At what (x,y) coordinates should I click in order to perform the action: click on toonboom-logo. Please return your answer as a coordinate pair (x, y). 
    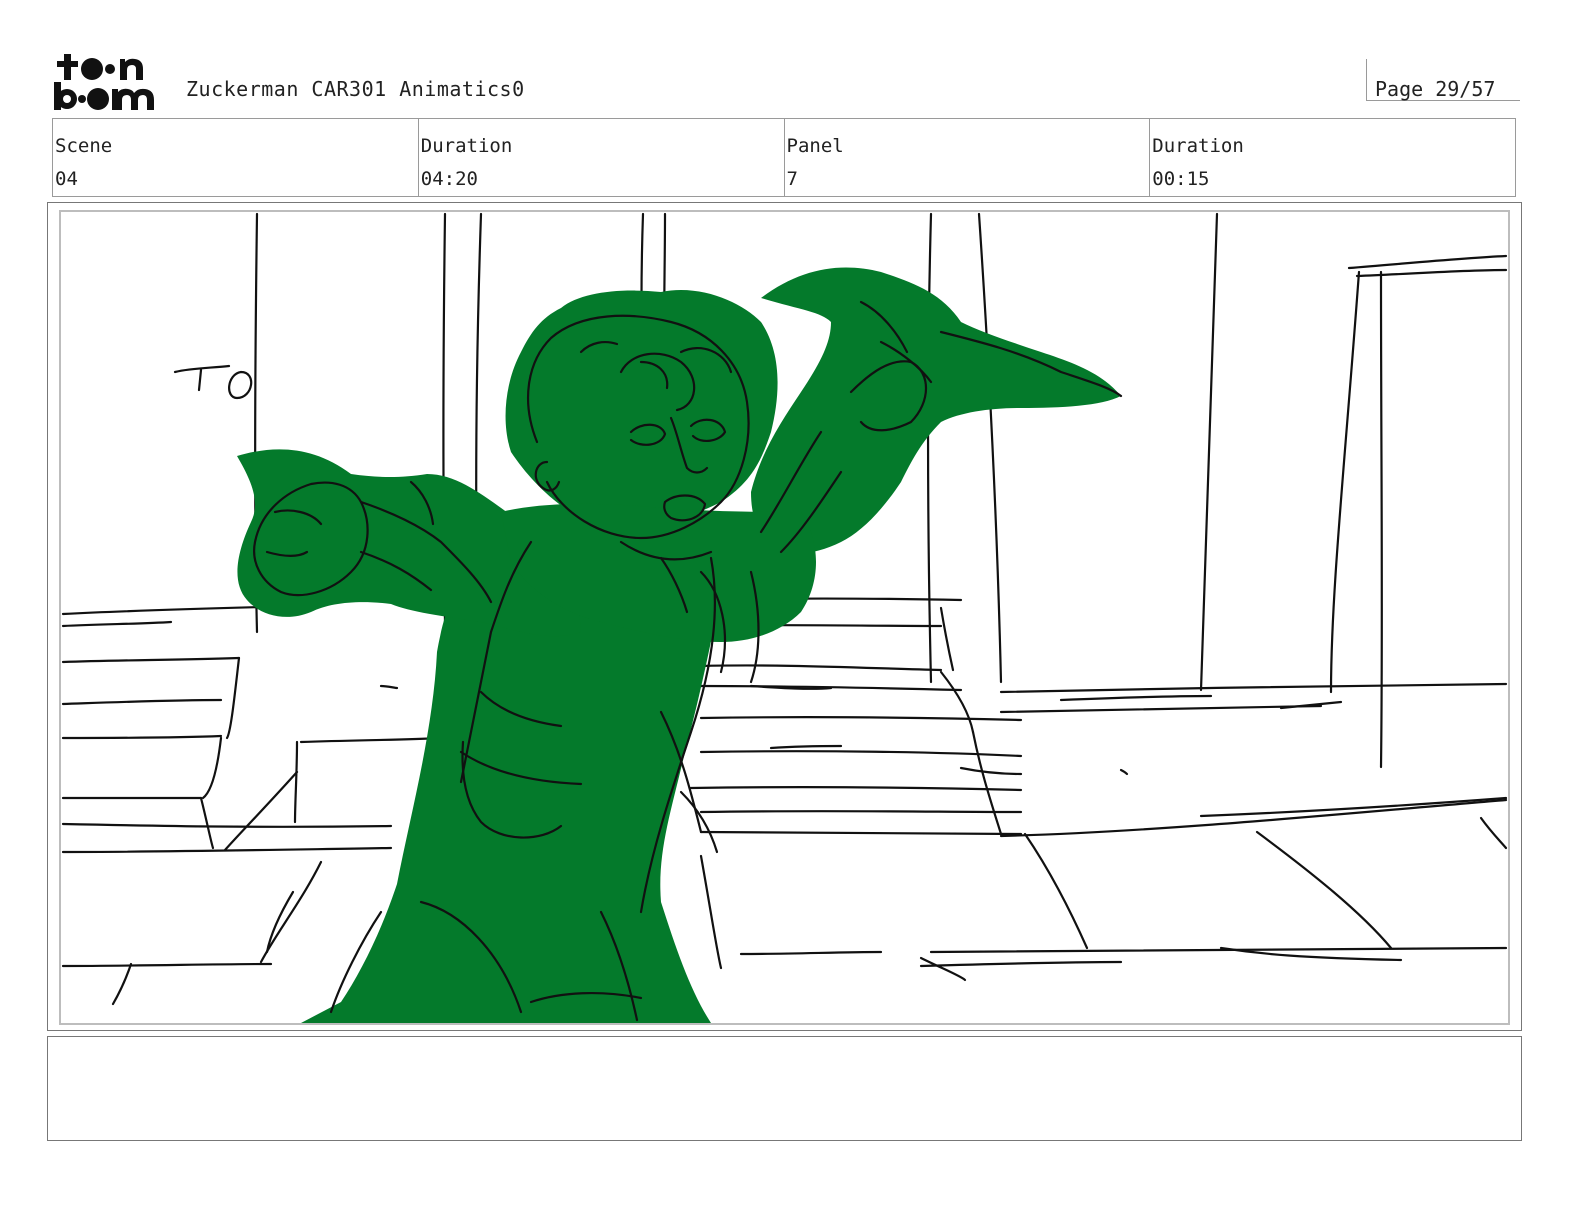
    Looking at the image, I should click on (104, 82).